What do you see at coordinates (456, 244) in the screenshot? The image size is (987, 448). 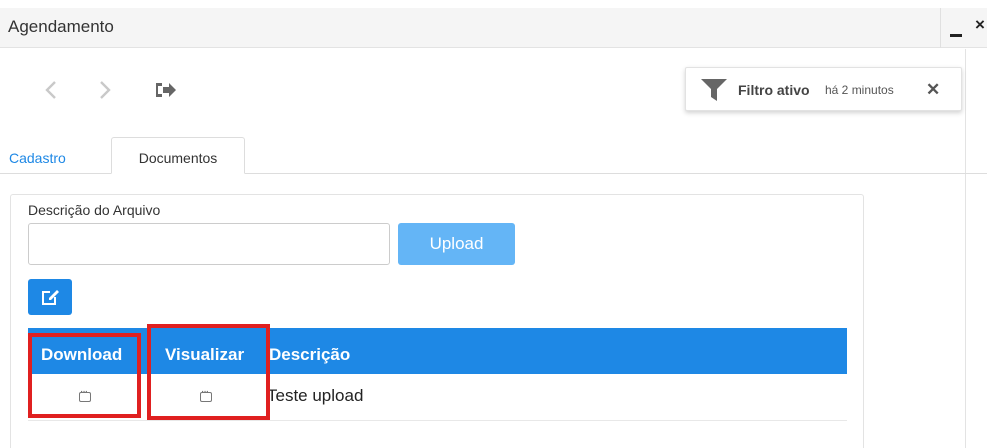 I see `upload-button: Upload` at bounding box center [456, 244].